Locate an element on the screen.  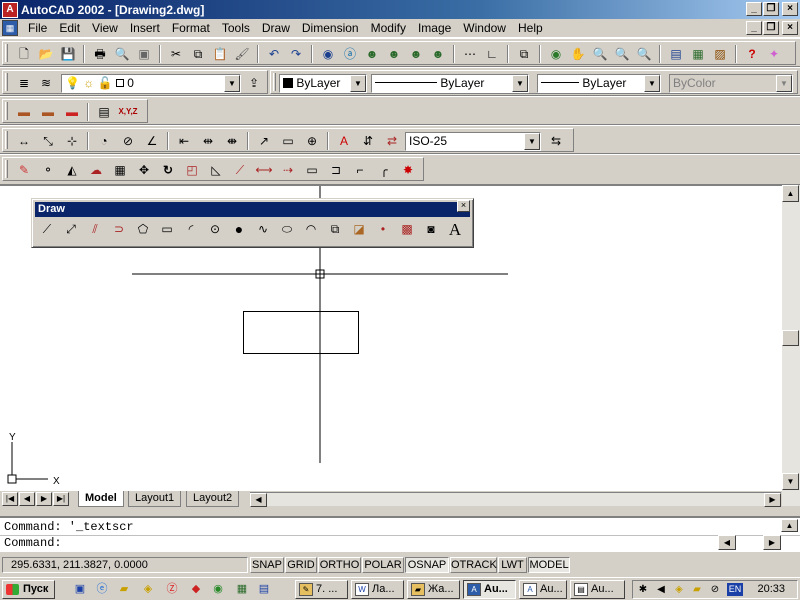
chamfer-icon: ⌐ is located at coordinates (360, 170).